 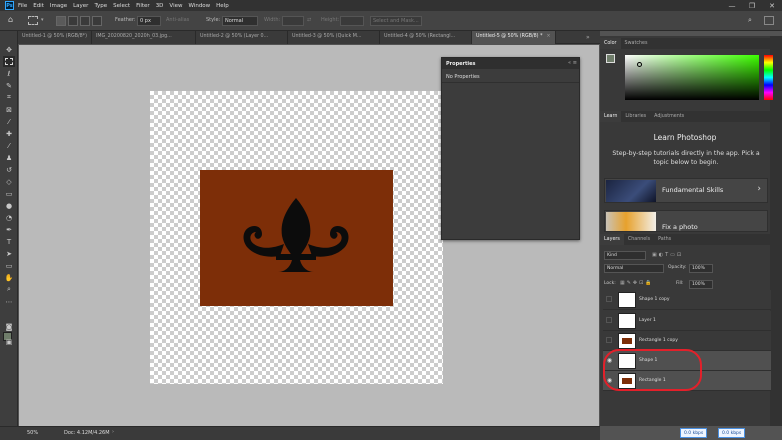 I want to click on eraser-tool-icon: ◇, so click(x=9, y=181).